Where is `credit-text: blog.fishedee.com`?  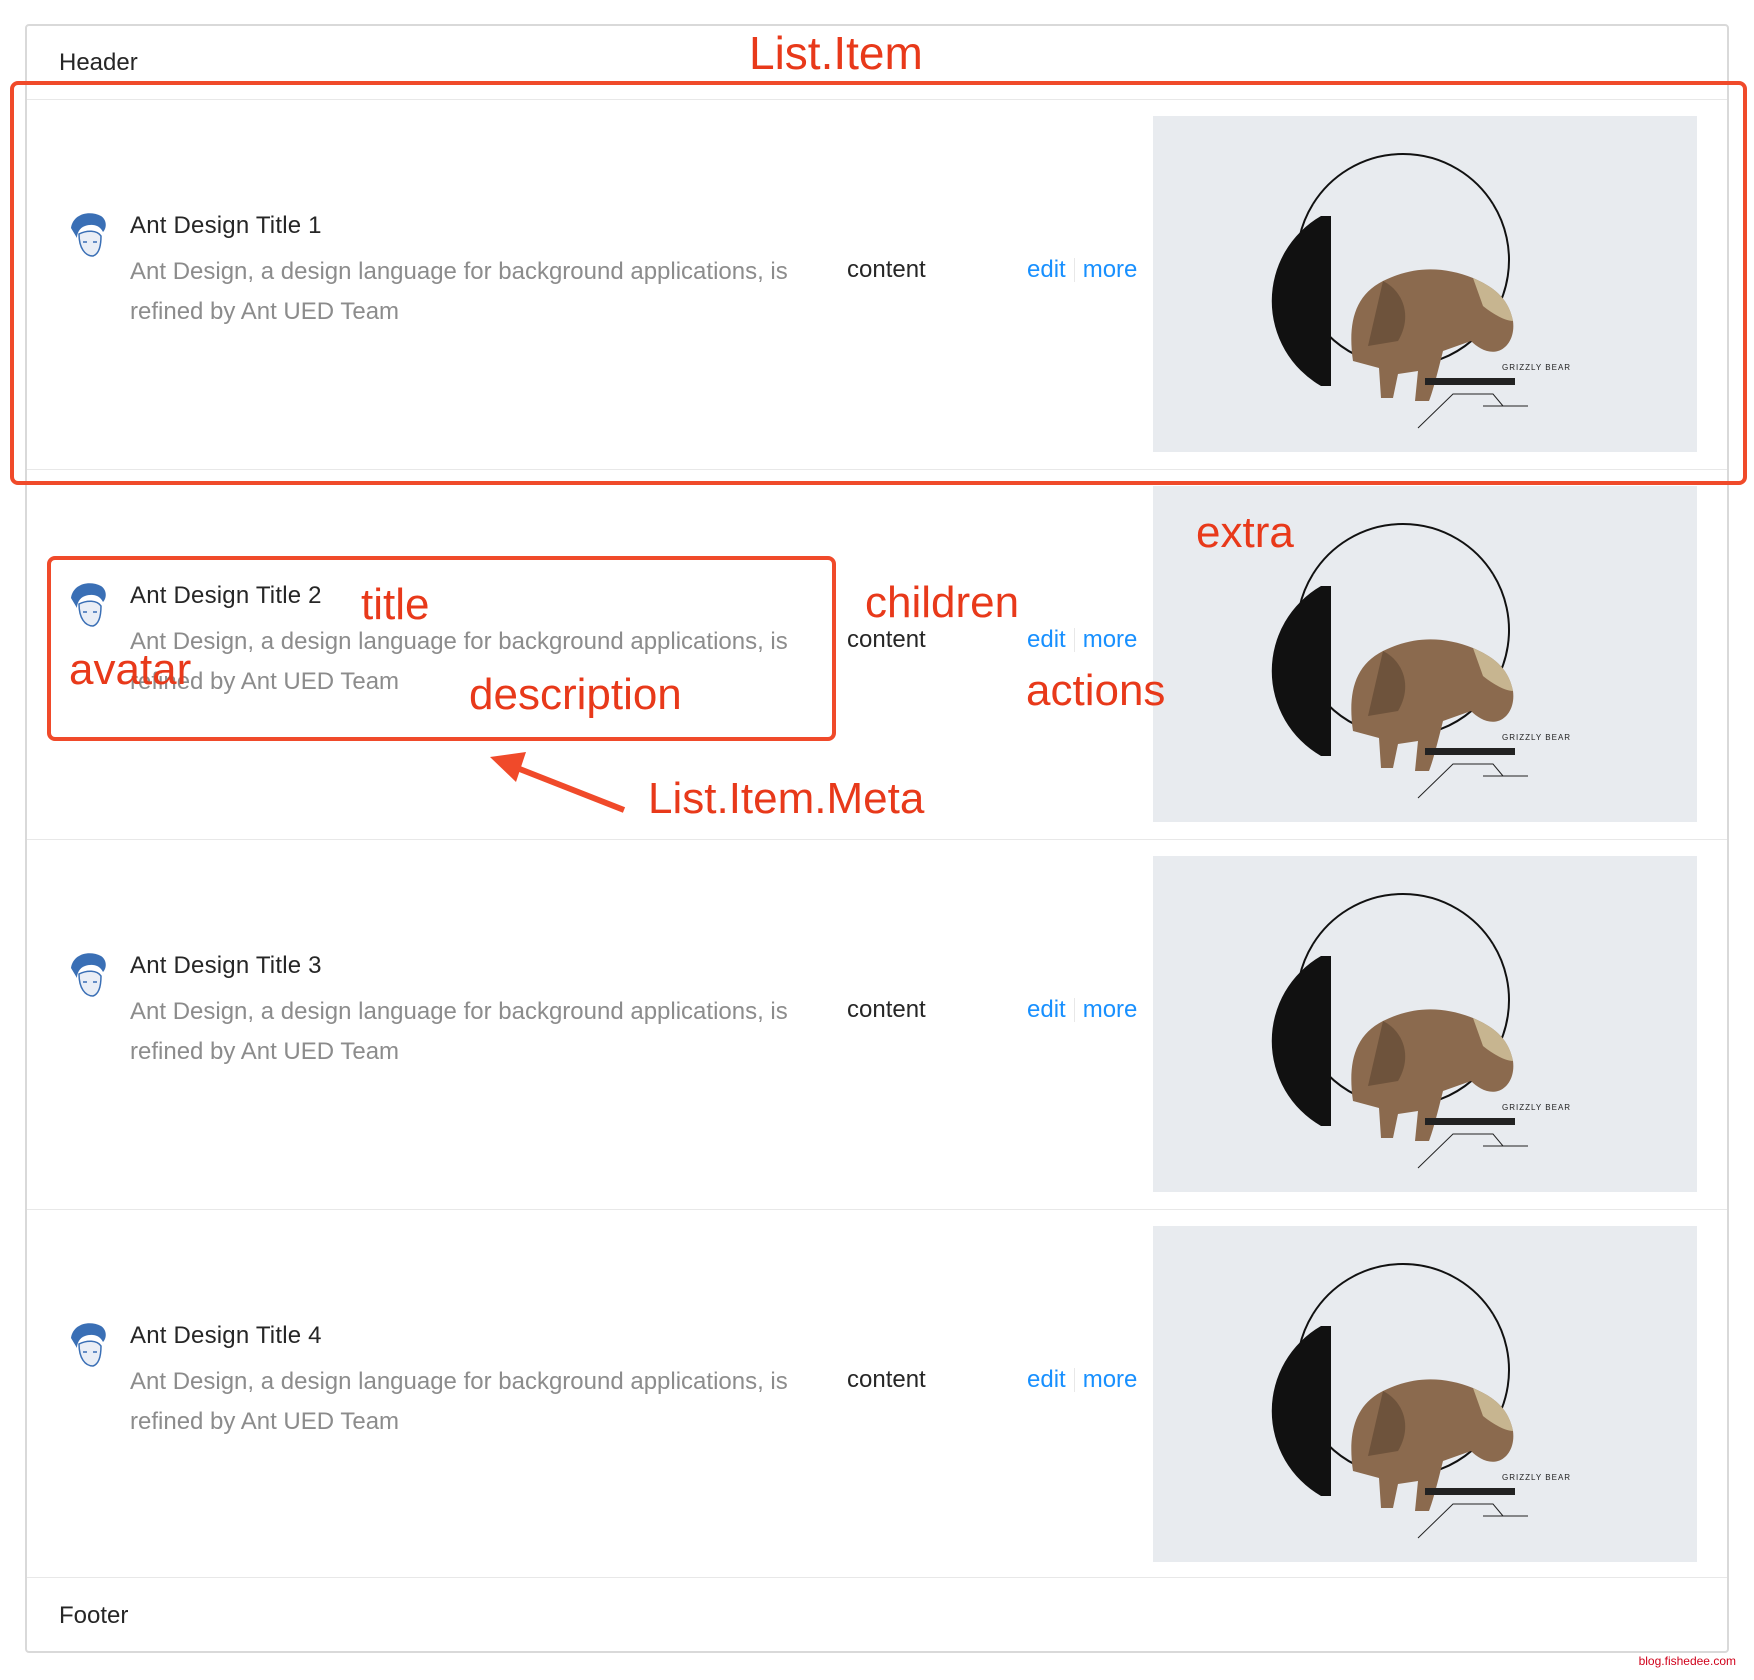
credit-text: blog.fishedee.com is located at coordinates (1687, 1661).